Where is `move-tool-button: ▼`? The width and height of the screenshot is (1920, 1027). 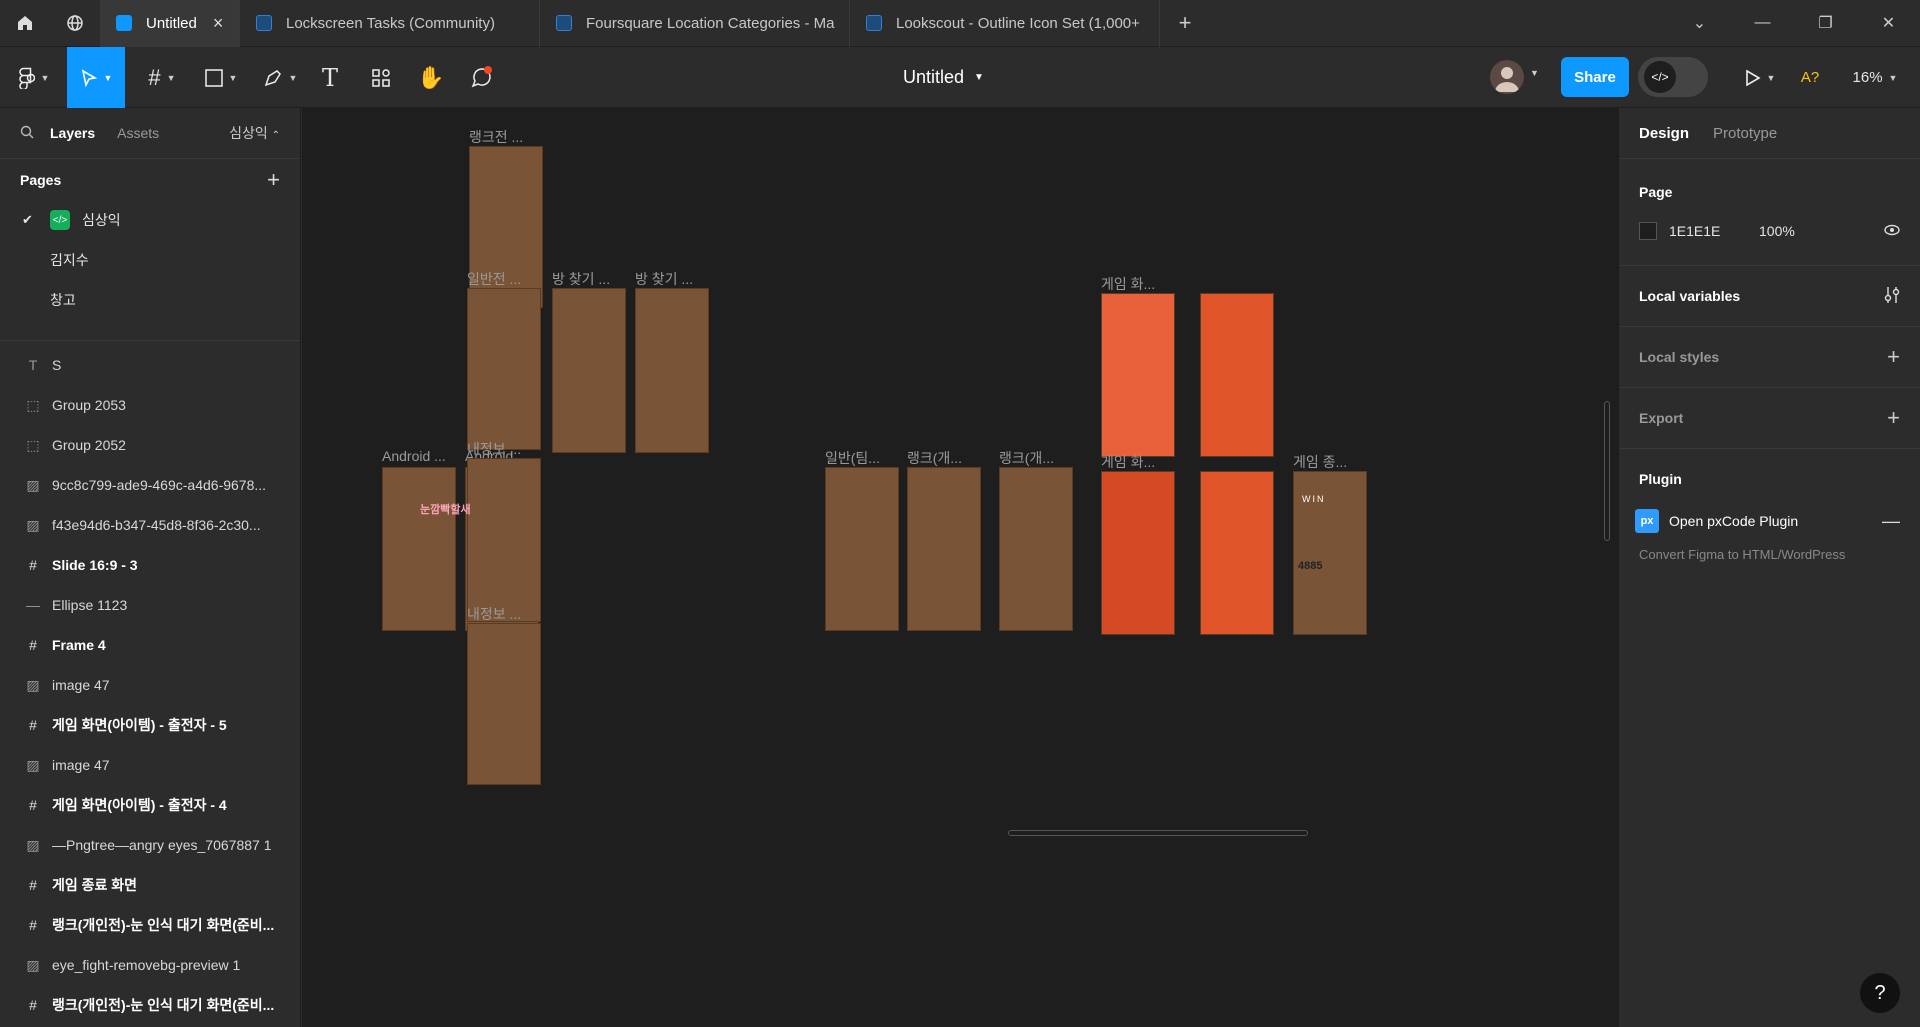
move-tool-button: ▼ is located at coordinates (96, 77).